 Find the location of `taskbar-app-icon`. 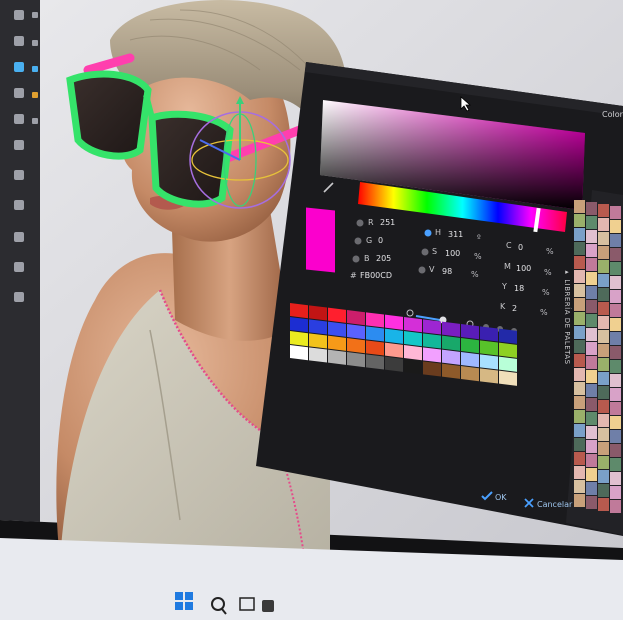

taskbar-app-icon is located at coordinates (268, 606).